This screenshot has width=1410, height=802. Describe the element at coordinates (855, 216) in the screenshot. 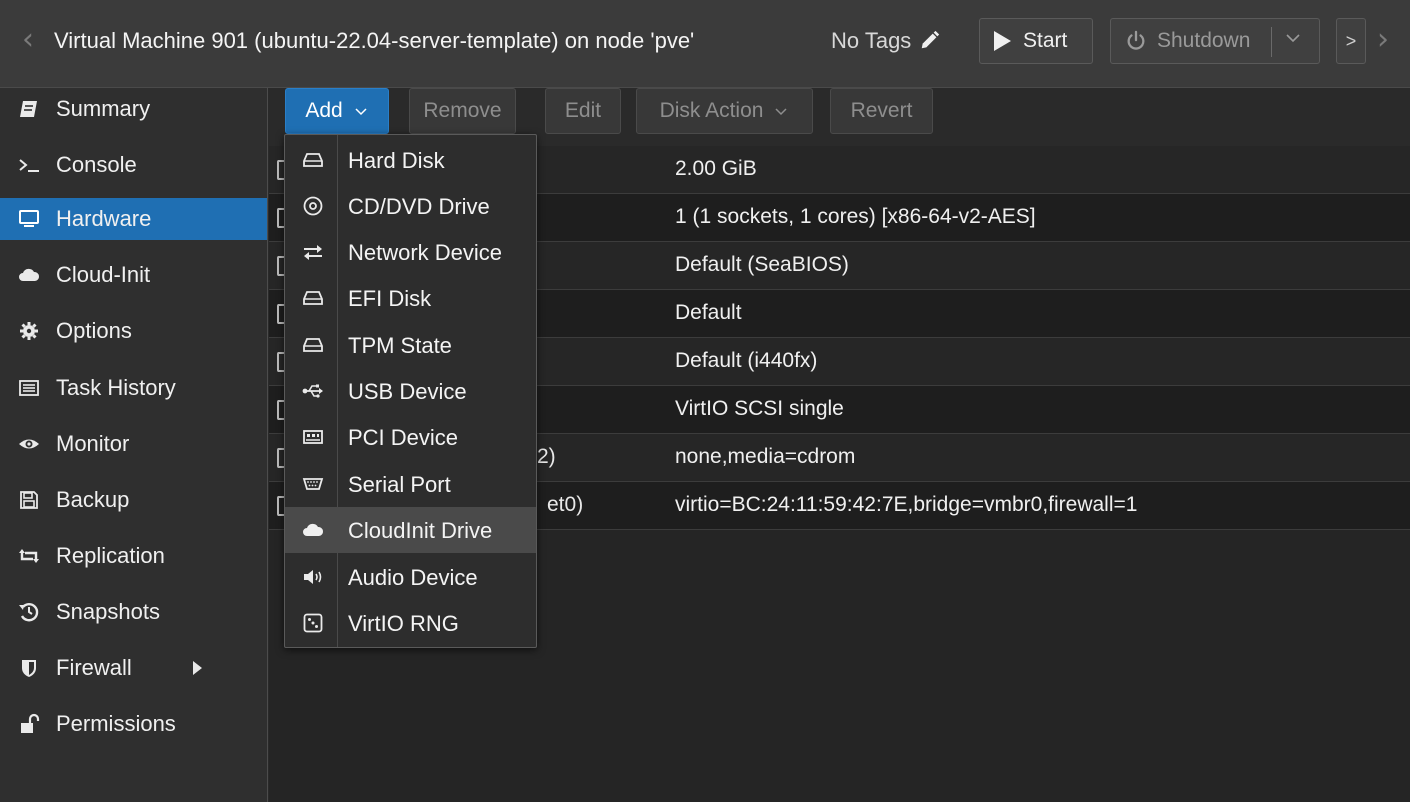

I see `row-value: 1 (1 sockets, 1 cores) [x86-64-v2-AES]` at that location.